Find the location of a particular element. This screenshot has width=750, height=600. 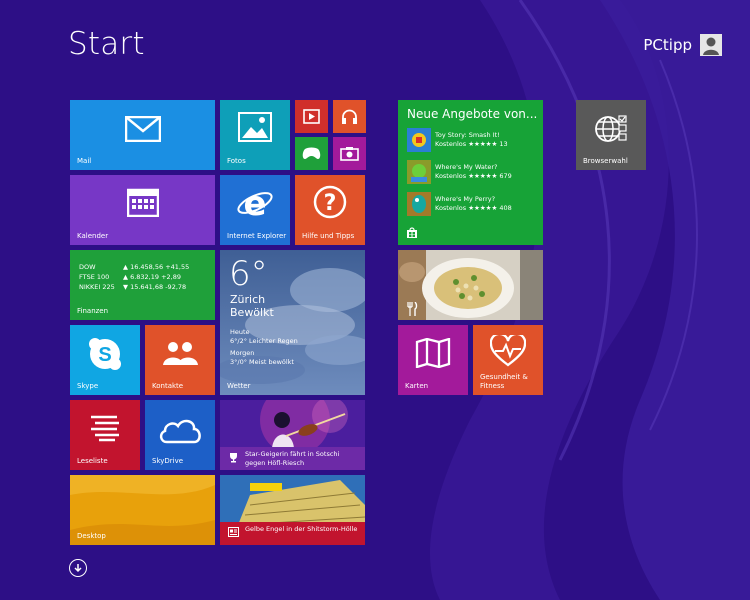

store-item-meta: Kostenlos ★★★★★ 408 is located at coordinates (473, 208).